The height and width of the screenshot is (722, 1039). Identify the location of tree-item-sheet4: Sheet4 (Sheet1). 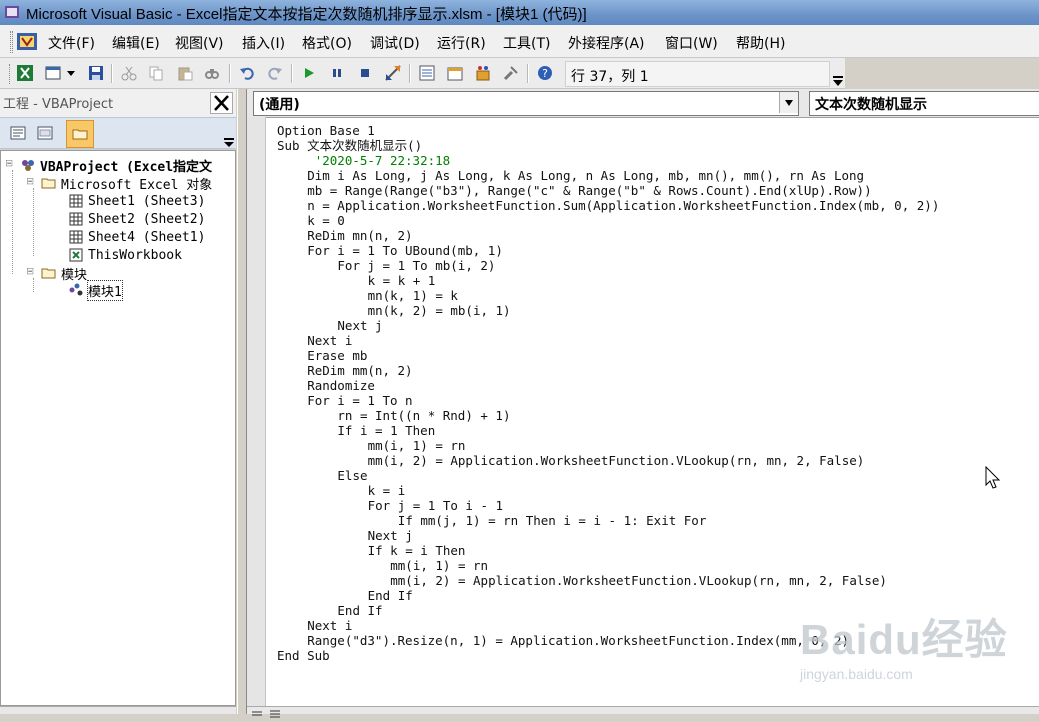
(136, 237).